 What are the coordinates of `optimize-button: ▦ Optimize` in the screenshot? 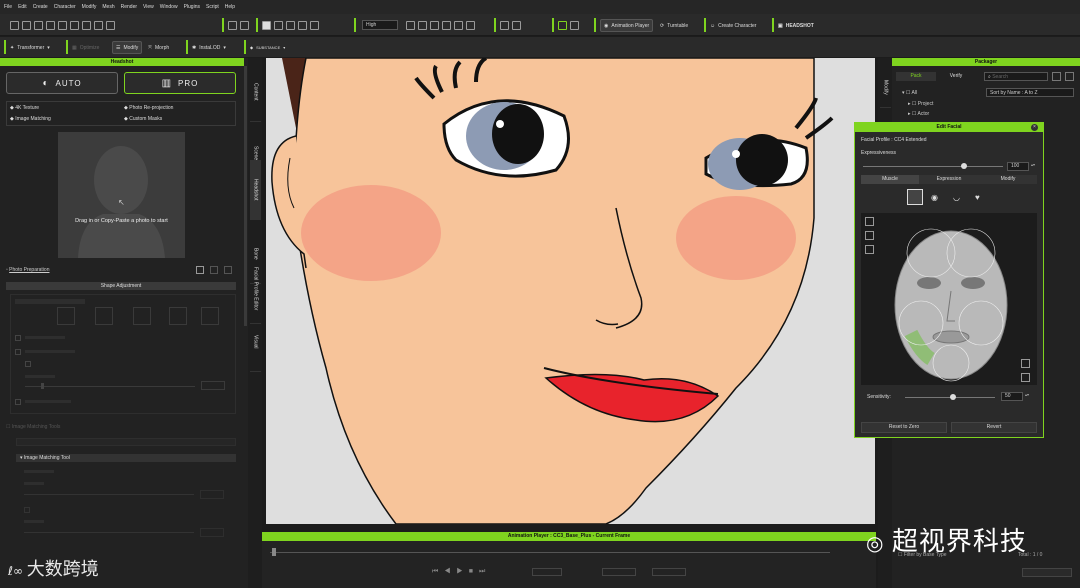 It's located at (85, 47).